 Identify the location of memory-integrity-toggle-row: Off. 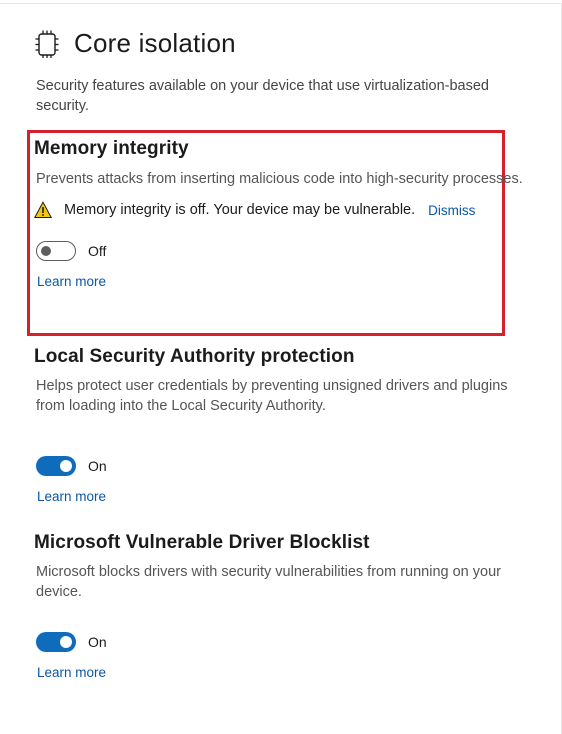
(284, 251).